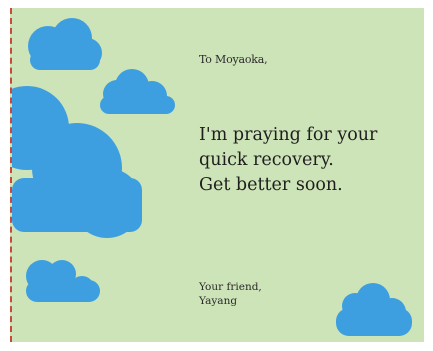  Describe the element at coordinates (271, 185) in the screenshot. I see `message-line: Get better soon.` at that location.